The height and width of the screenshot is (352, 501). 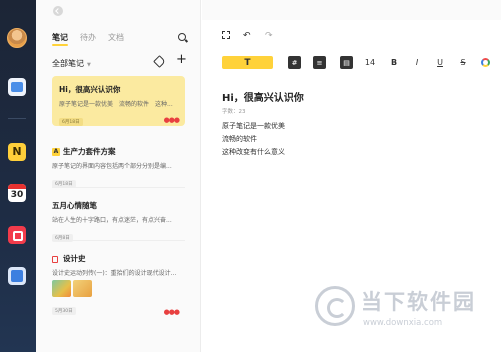 I want to click on note-title: Hi，很高兴认识你, so click(x=90, y=89).